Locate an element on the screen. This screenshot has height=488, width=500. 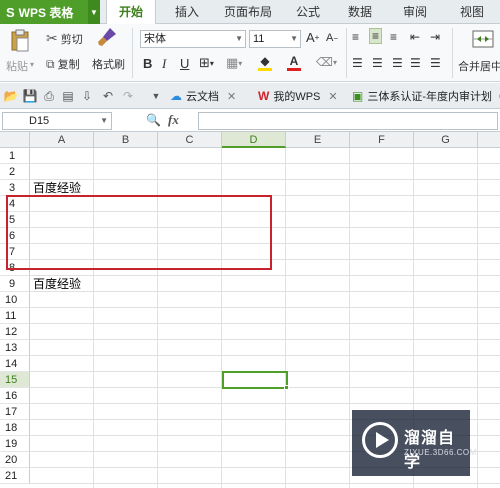
row-header: 18 is located at coordinates (15, 428).